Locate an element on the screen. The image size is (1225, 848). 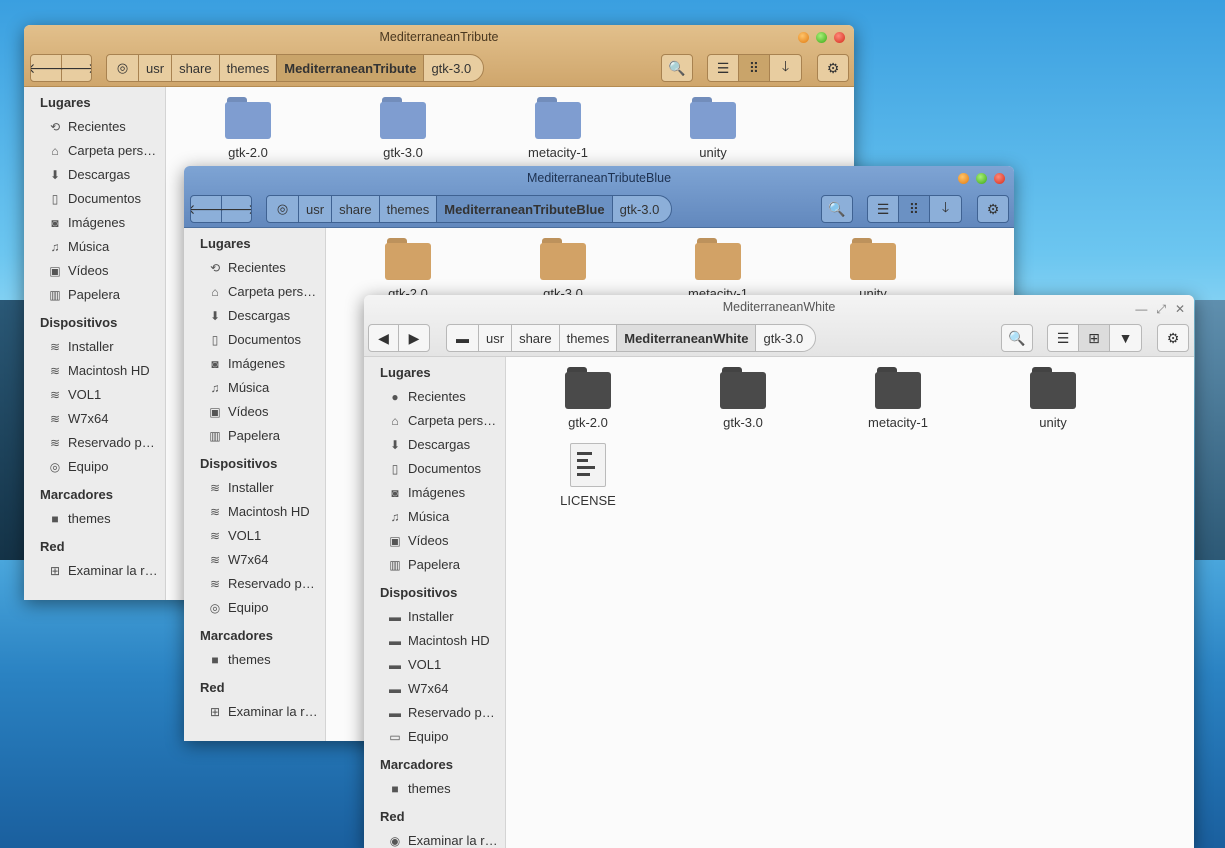
root-device-crumb: ▬ is located at coordinates (463, 338).